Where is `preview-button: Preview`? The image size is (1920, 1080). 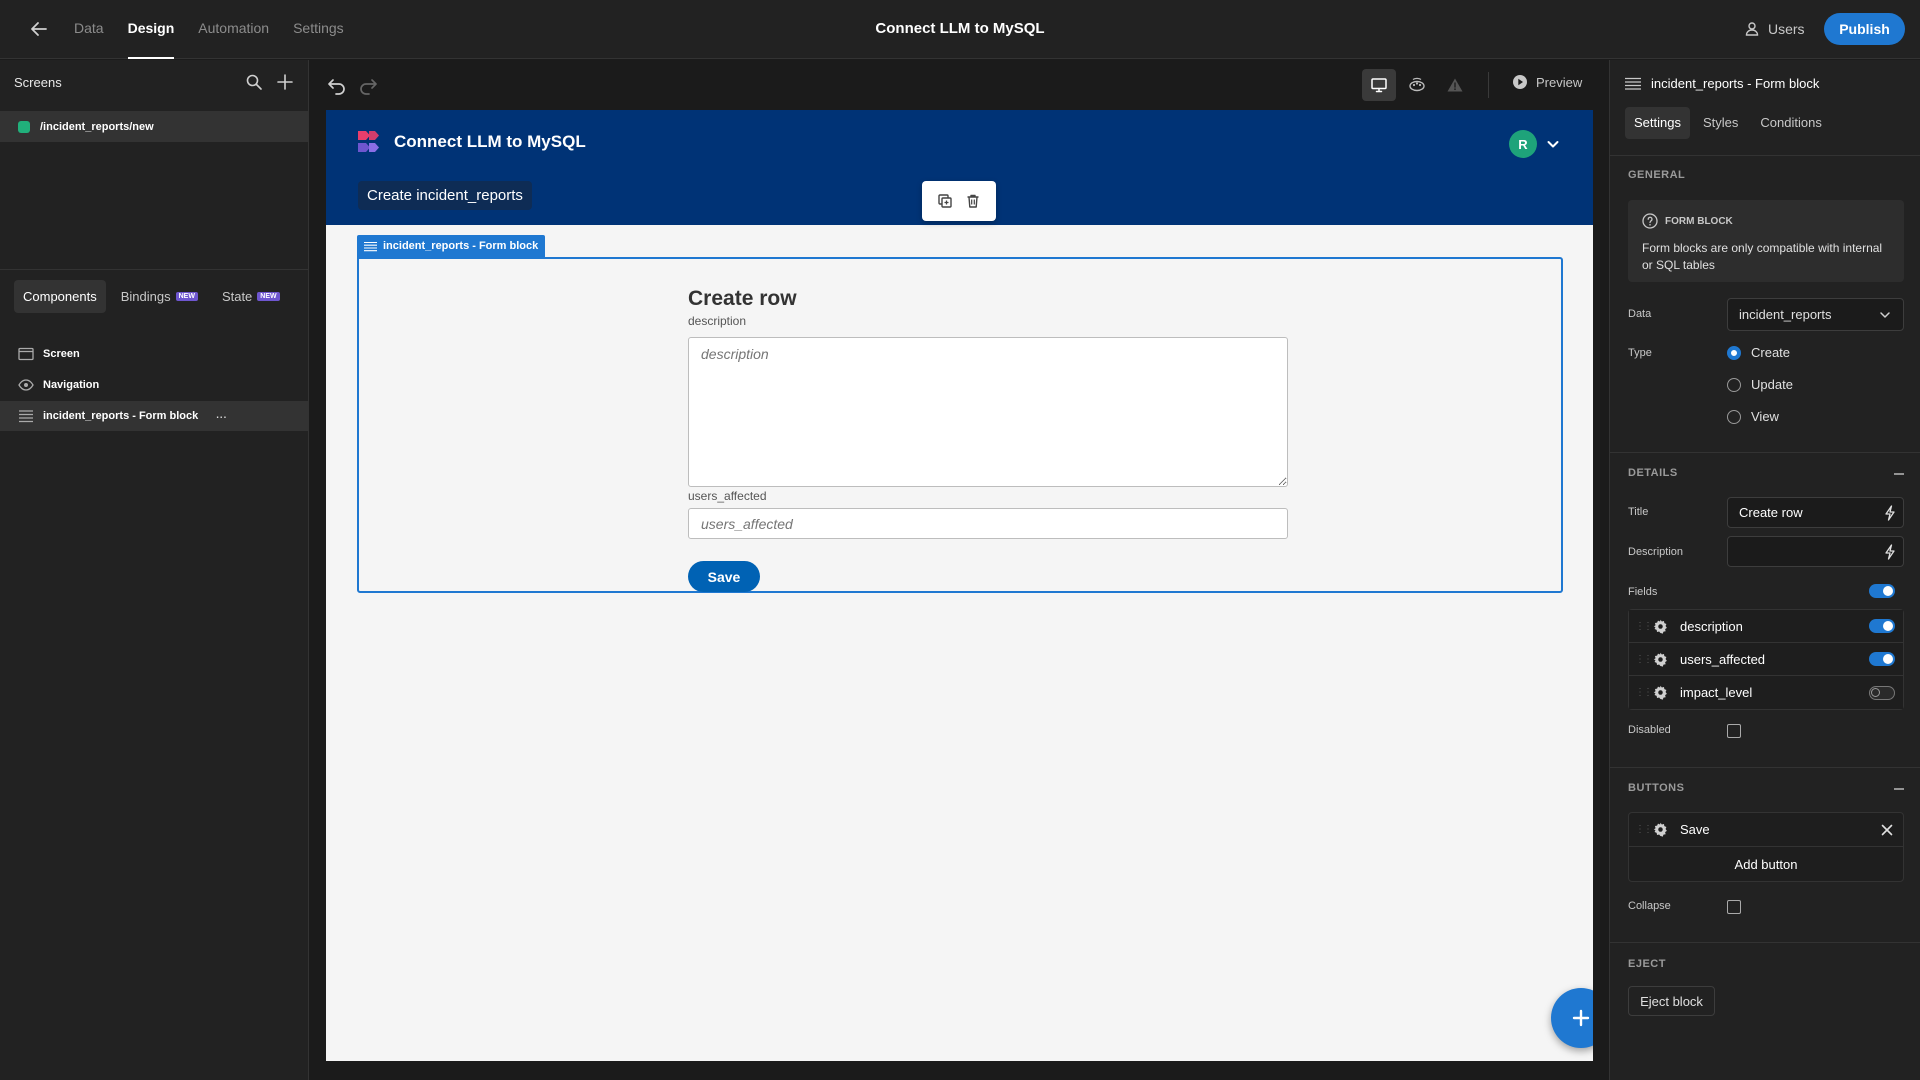 preview-button: Preview is located at coordinates (1547, 82).